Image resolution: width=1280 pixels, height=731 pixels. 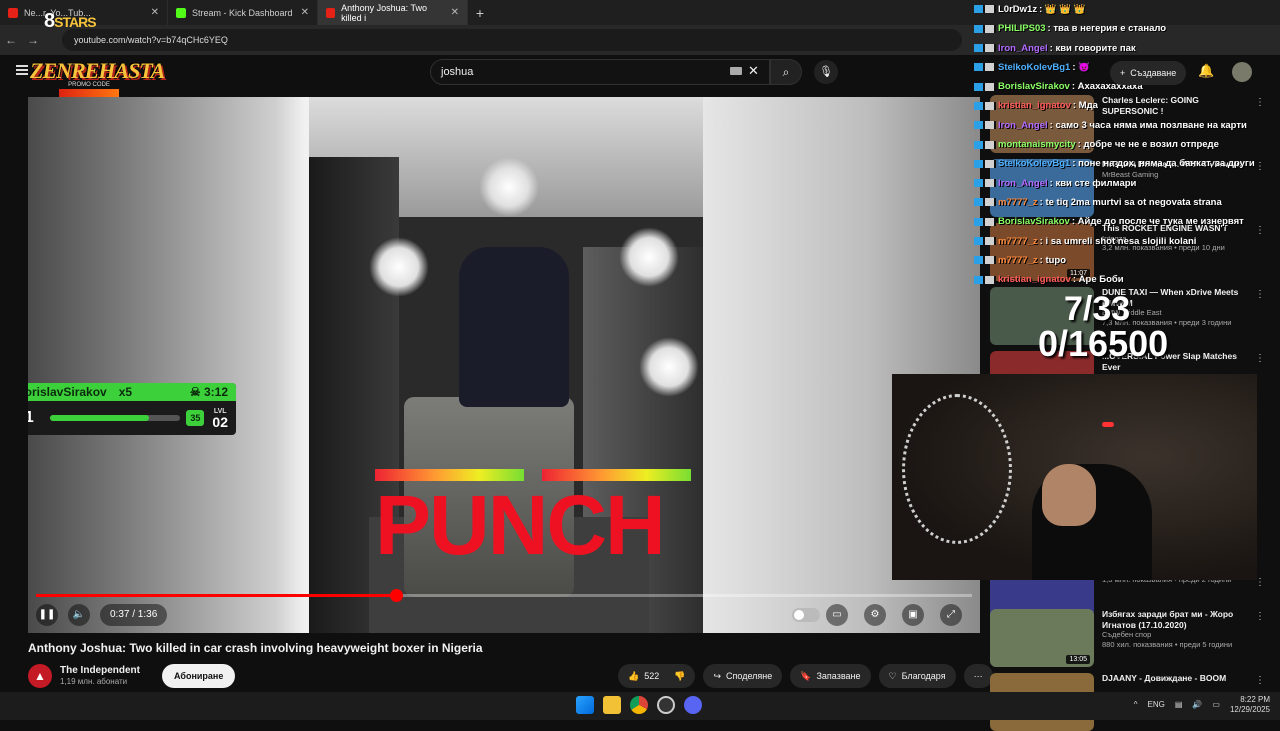 I want to click on like-count: 522, so click(x=652, y=676).